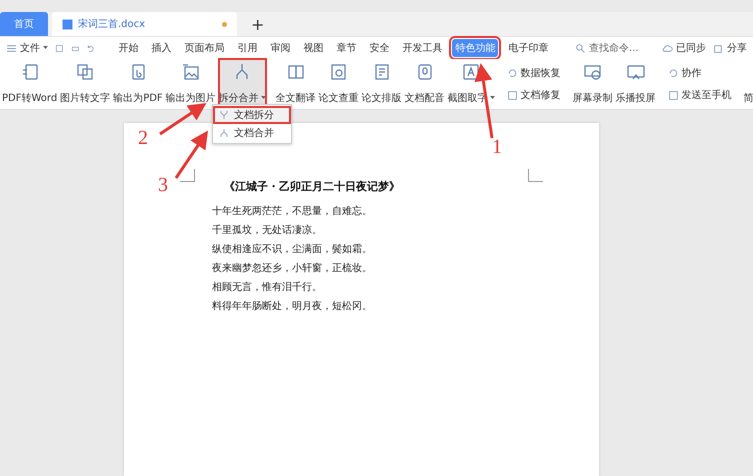  I want to click on menu-tab: 开发工具, so click(422, 48).